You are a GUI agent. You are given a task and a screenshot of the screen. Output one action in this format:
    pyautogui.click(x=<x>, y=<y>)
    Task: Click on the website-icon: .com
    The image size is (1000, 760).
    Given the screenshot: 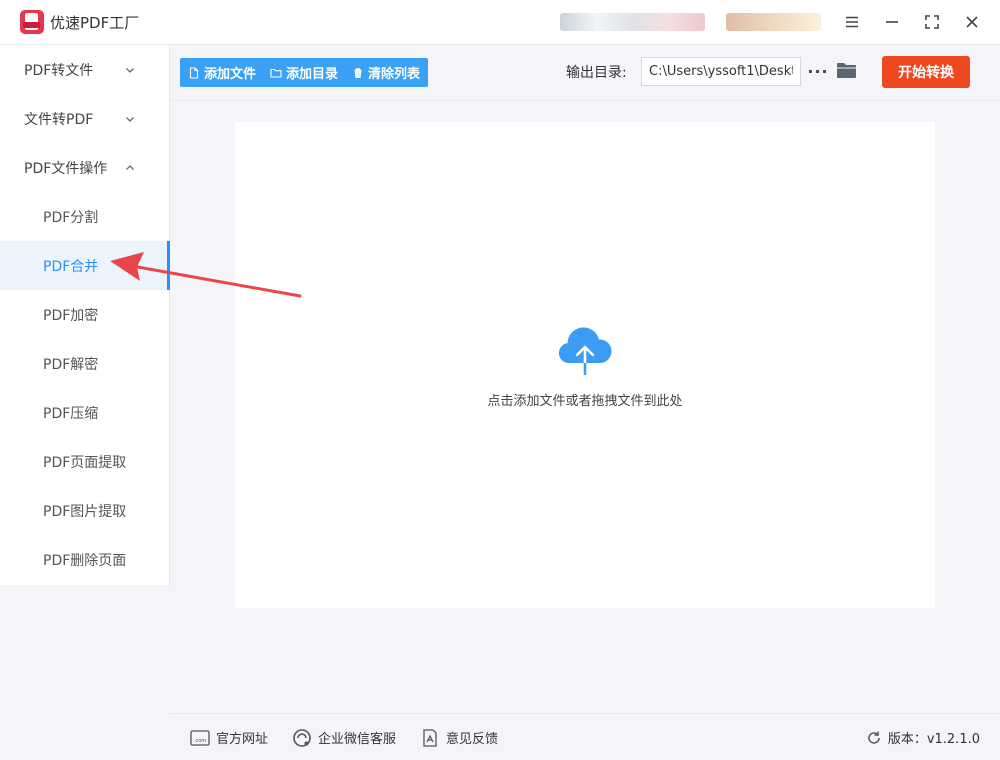 What is the action you would take?
    pyautogui.click(x=200, y=737)
    